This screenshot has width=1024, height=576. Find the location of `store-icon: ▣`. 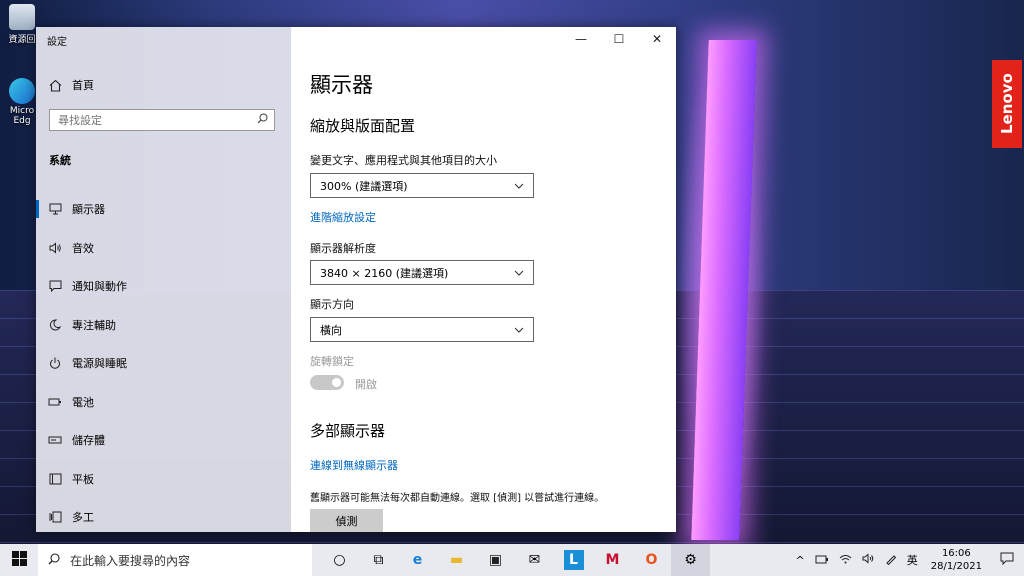

store-icon: ▣ is located at coordinates (495, 560).